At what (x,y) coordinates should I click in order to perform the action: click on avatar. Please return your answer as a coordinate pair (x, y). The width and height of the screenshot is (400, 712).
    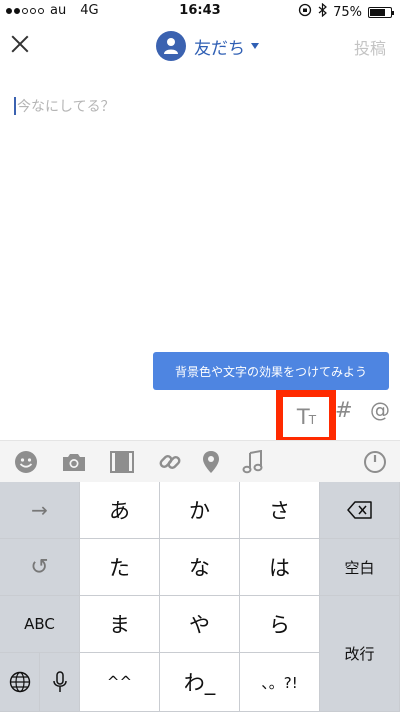
    Looking at the image, I should click on (171, 46).